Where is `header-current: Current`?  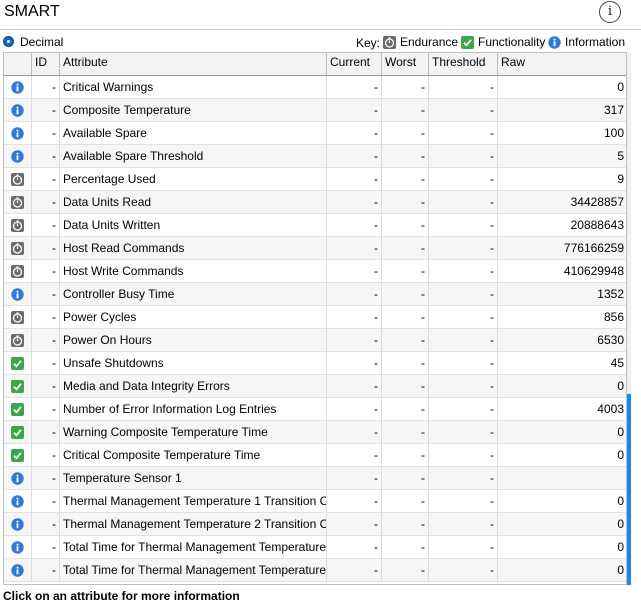 header-current: Current is located at coordinates (354, 64).